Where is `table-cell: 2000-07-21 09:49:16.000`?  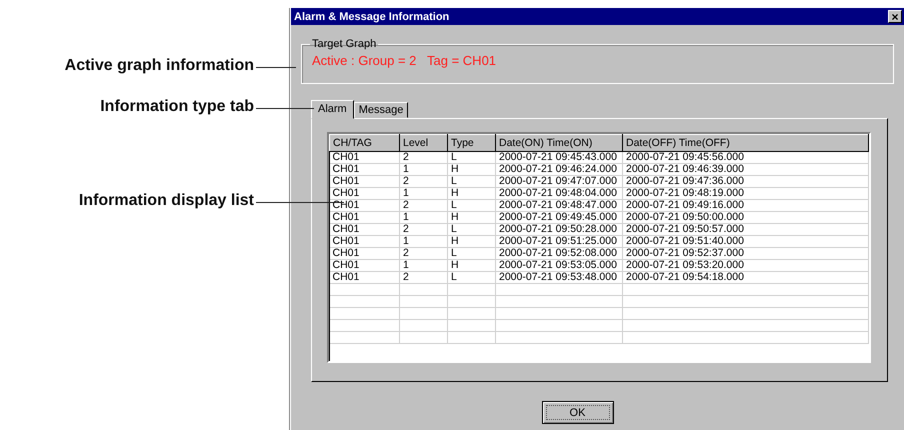
table-cell: 2000-07-21 09:49:16.000 is located at coordinates (745, 206).